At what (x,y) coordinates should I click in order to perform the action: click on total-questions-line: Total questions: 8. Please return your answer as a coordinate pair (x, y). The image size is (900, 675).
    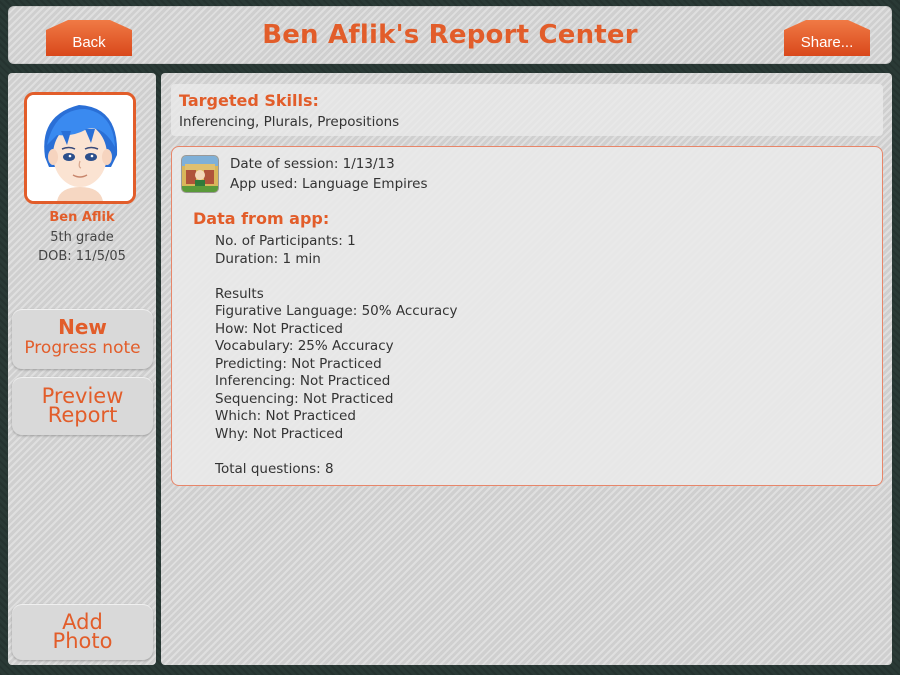
    Looking at the image, I should click on (274, 468).